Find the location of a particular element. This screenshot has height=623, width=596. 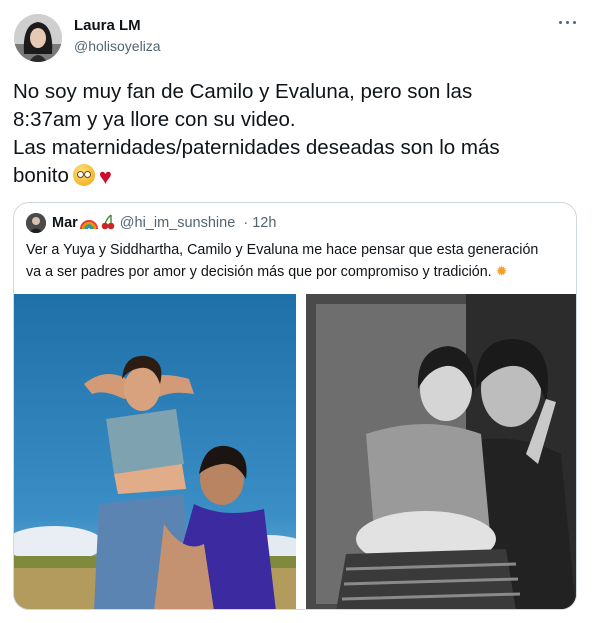

quoted-tweet-time: 12h is located at coordinates (264, 223).